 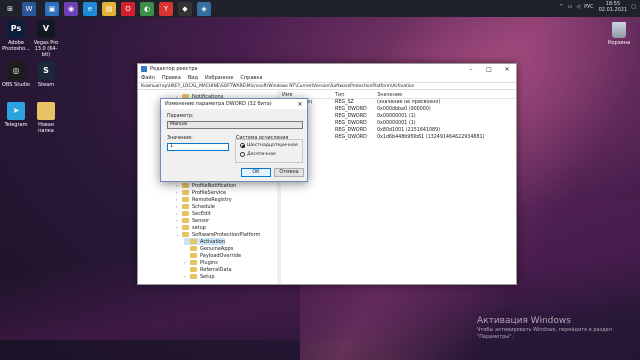 What do you see at coordinates (307, 95) in the screenshot?
I see `column-name: Имя` at bounding box center [307, 95].